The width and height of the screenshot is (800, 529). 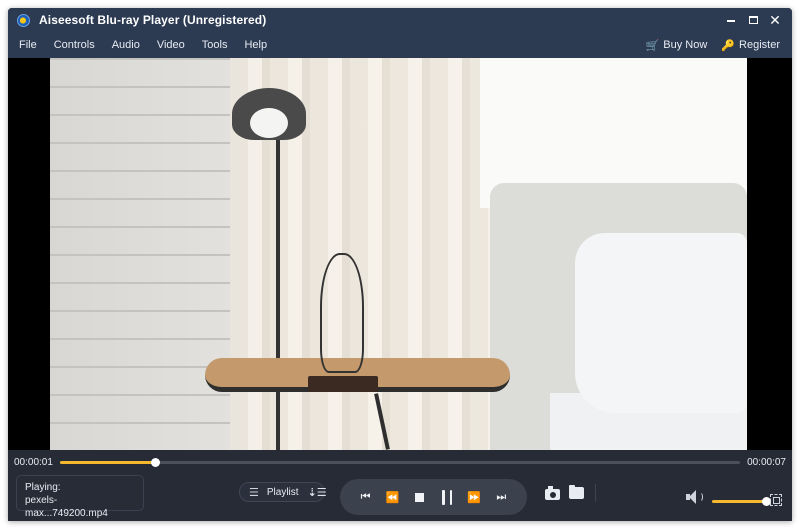 I want to click on progress-fill, so click(x=108, y=462).